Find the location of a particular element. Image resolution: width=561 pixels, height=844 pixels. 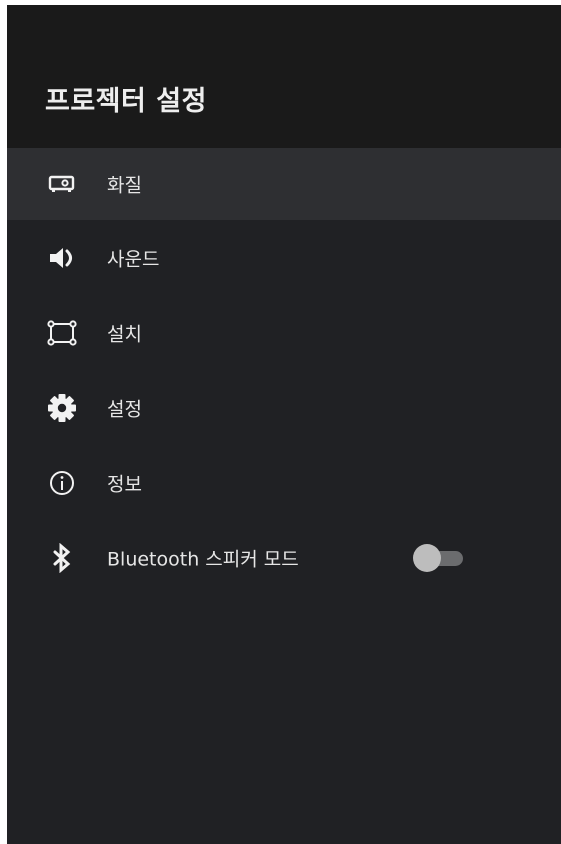

menu-item-settings: 설정 is located at coordinates (284, 407).